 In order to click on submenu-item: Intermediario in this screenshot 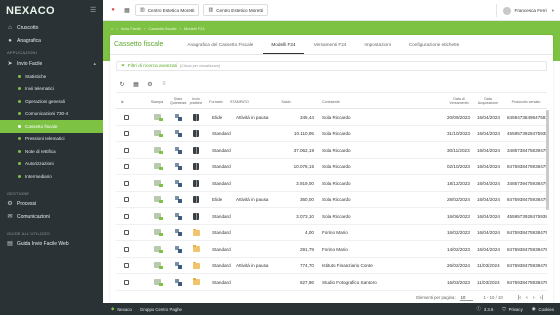, I will do `click(51, 176)`.